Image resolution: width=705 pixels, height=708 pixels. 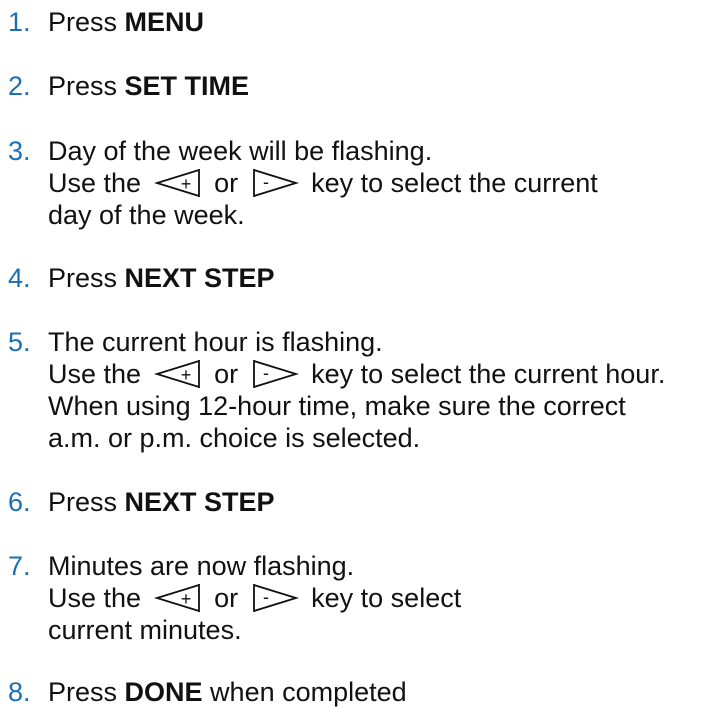 What do you see at coordinates (19, 22) in the screenshot?
I see `step-number: 1.` at bounding box center [19, 22].